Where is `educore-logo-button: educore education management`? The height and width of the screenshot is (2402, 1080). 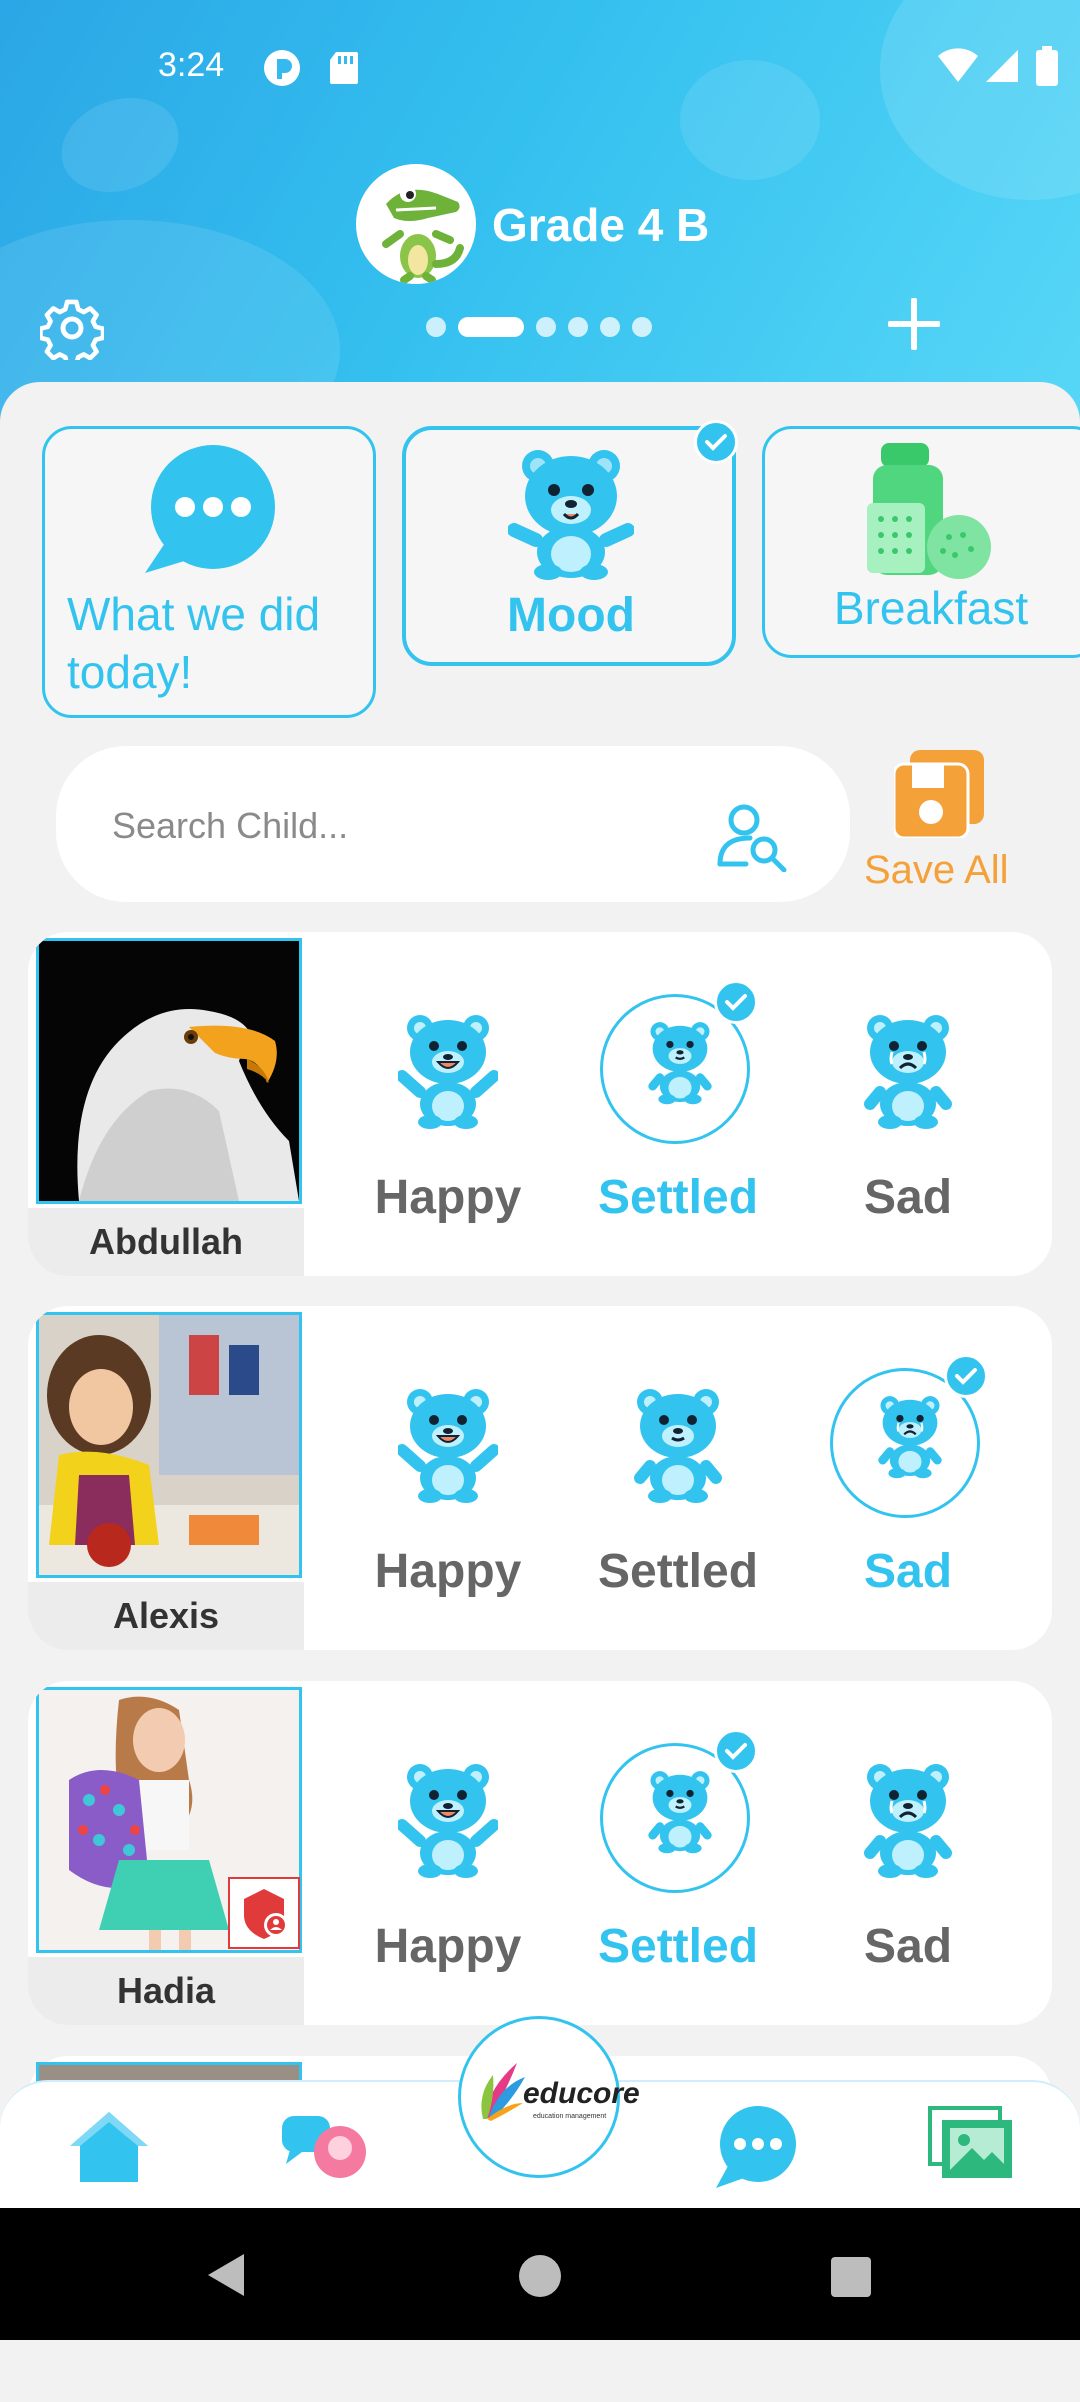 educore-logo-button: educore education management is located at coordinates (549, 2097).